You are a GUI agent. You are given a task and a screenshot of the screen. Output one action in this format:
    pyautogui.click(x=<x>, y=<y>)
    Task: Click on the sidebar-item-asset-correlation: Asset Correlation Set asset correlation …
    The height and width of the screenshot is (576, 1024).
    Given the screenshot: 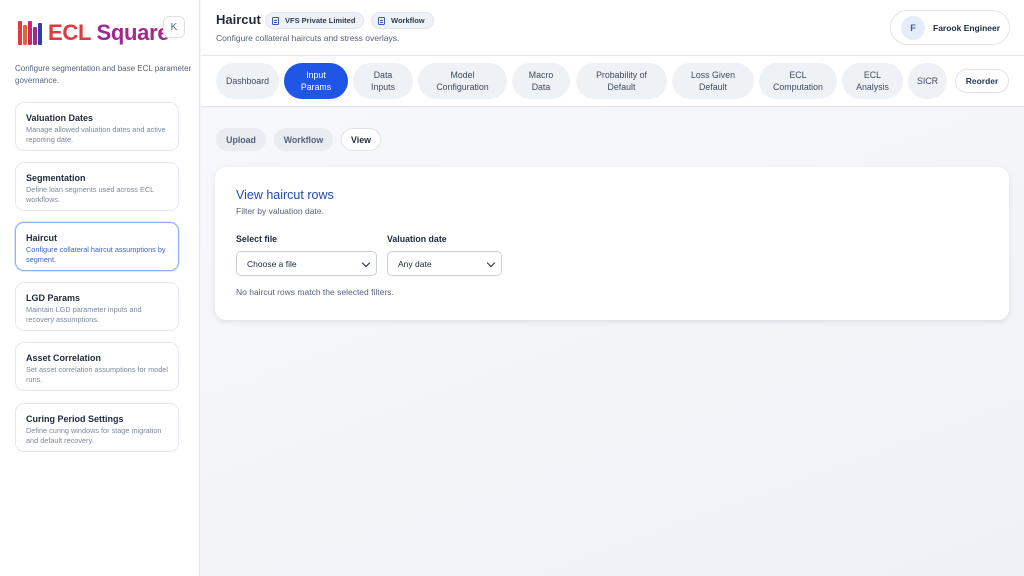 What is the action you would take?
    pyautogui.click(x=97, y=366)
    